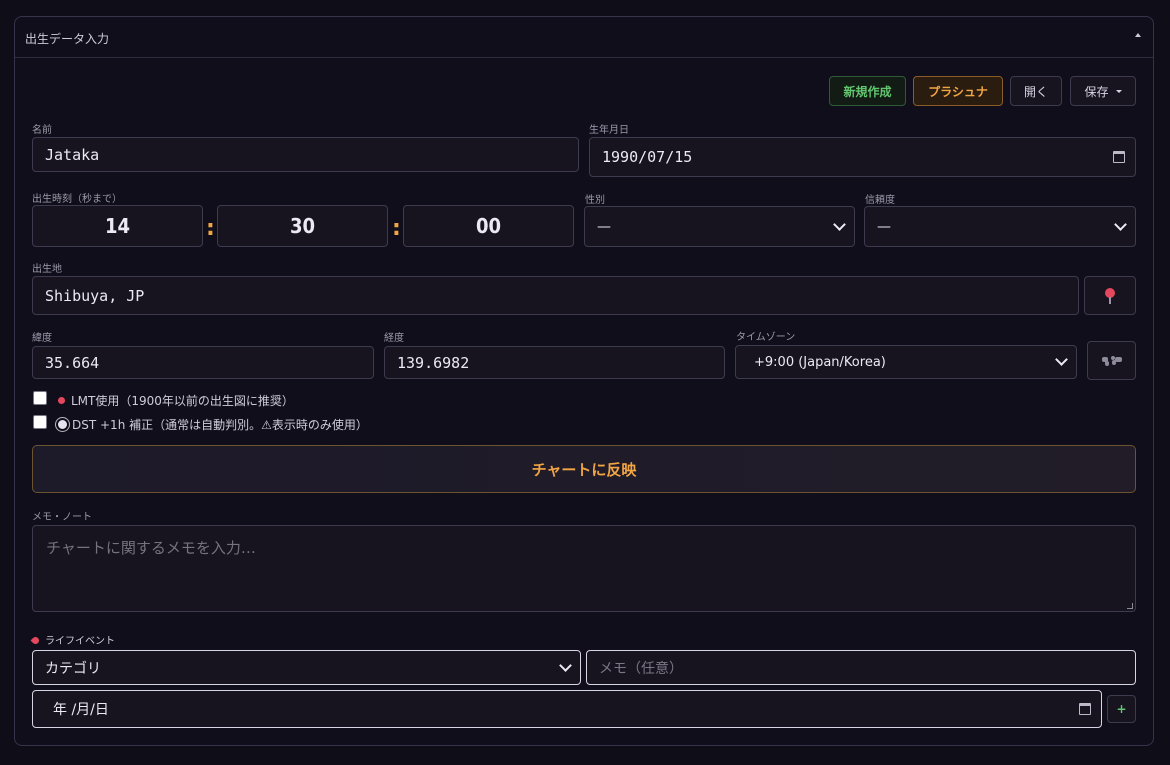 This screenshot has height=765, width=1170. Describe the element at coordinates (305, 154) in the screenshot. I see `name-input: Jataka` at that location.